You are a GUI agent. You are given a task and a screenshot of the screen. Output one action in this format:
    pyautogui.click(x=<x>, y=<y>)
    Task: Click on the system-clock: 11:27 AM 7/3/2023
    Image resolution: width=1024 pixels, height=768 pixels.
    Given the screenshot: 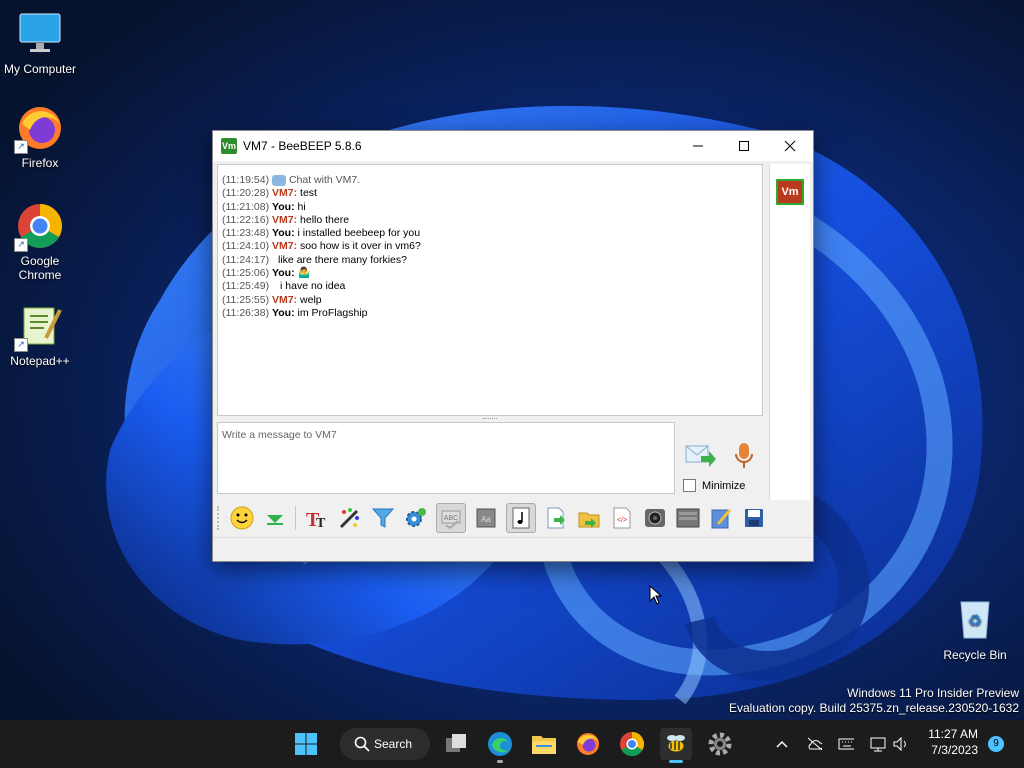 What is the action you would take?
    pyautogui.click(x=953, y=742)
    